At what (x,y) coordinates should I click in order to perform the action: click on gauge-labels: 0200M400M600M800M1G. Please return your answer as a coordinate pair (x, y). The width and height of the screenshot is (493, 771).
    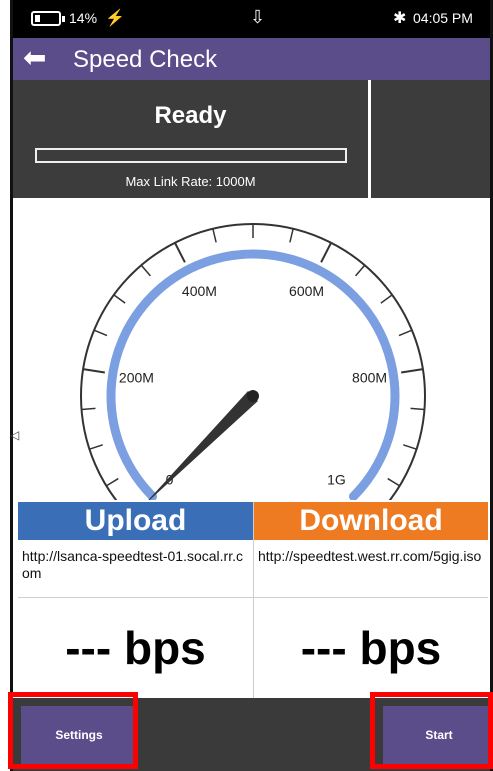
    Looking at the image, I should click on (253, 385).